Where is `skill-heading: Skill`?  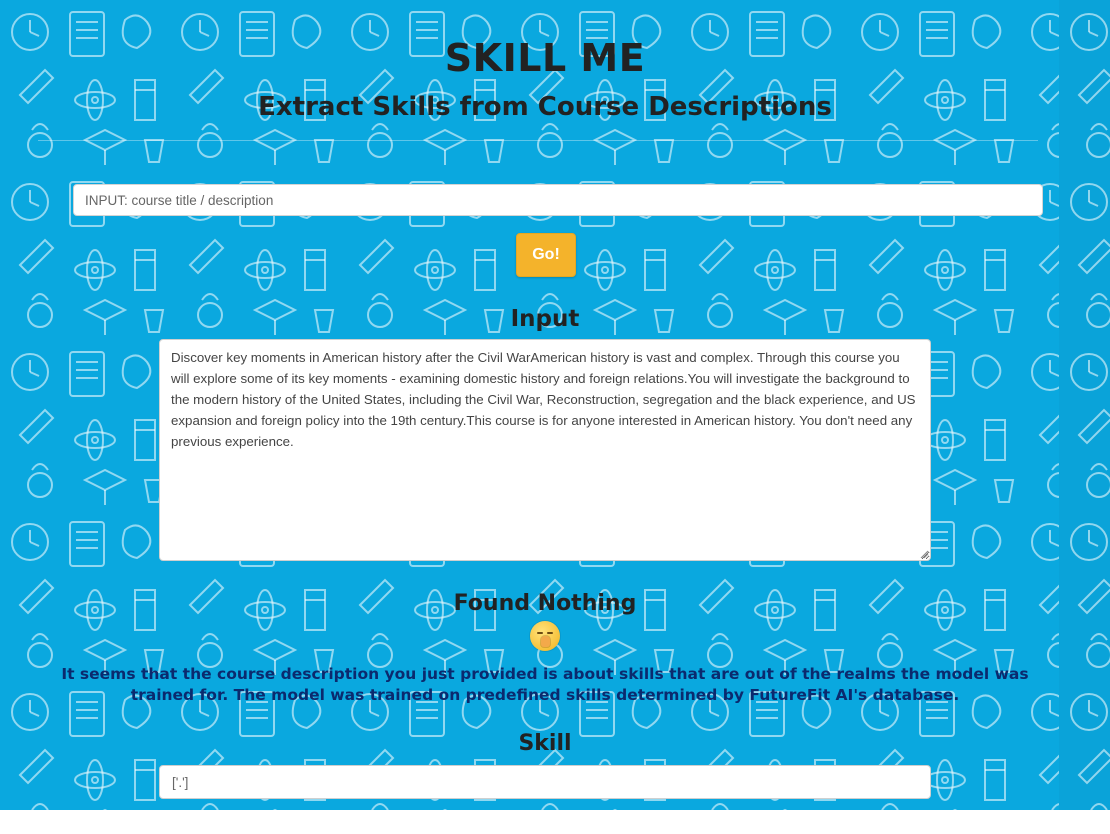
skill-heading: Skill is located at coordinates (545, 743).